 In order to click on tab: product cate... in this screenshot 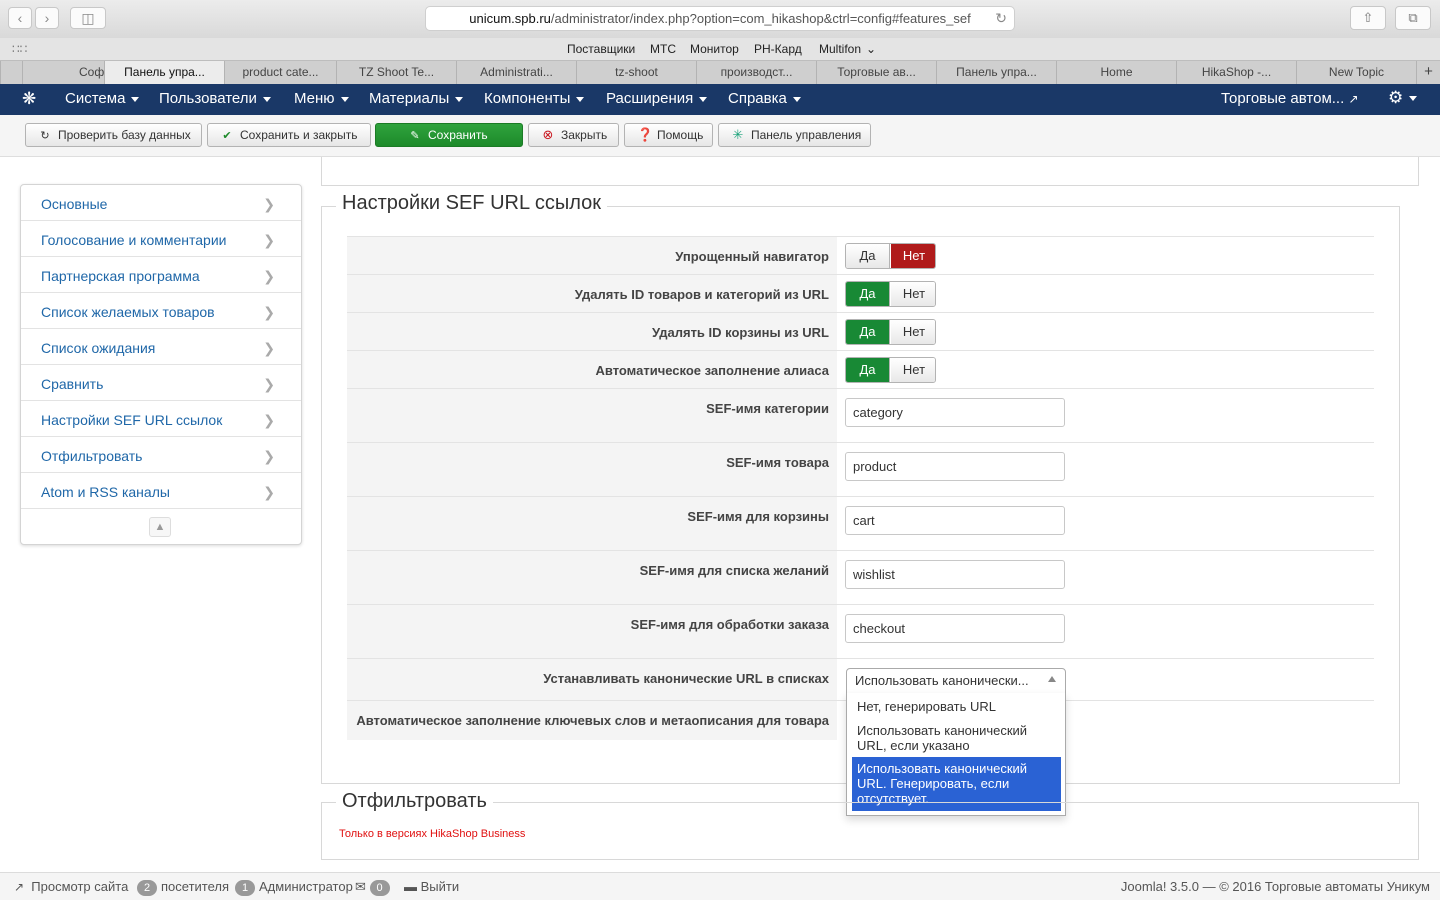, I will do `click(280, 73)`.